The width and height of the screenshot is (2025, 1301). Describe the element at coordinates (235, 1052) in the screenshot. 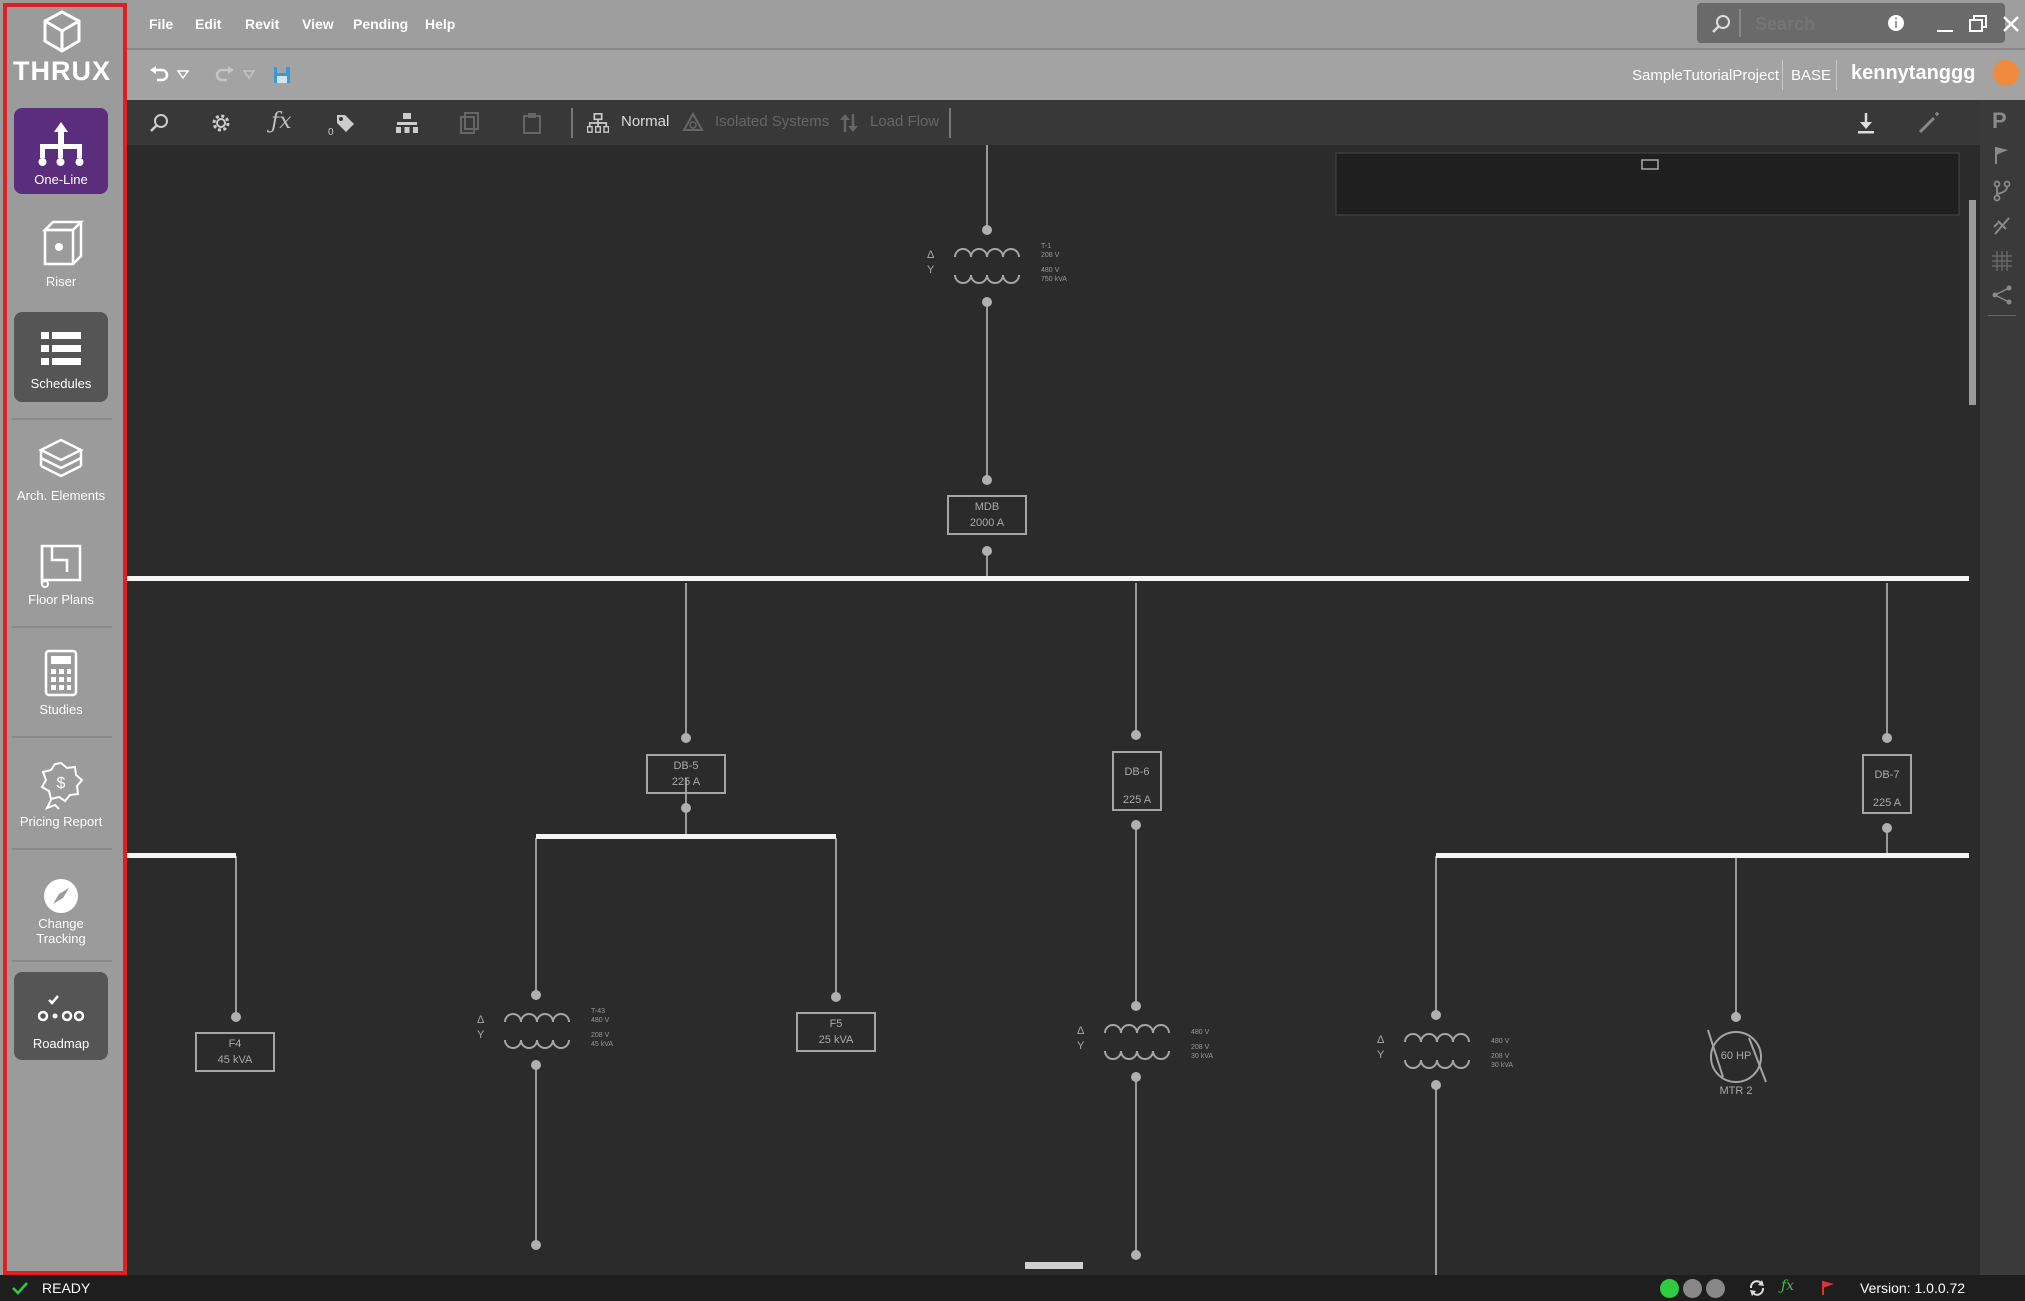

I see `f4-panel: F4 45 kVA` at that location.